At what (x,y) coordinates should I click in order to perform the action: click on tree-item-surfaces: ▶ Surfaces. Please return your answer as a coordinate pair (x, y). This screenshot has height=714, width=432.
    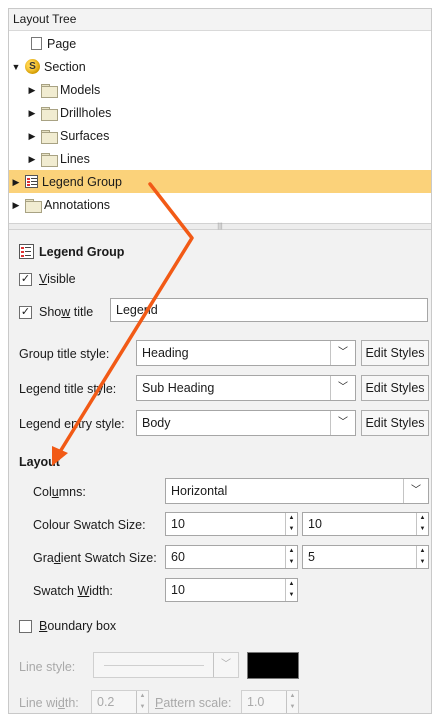
    Looking at the image, I should click on (220, 135).